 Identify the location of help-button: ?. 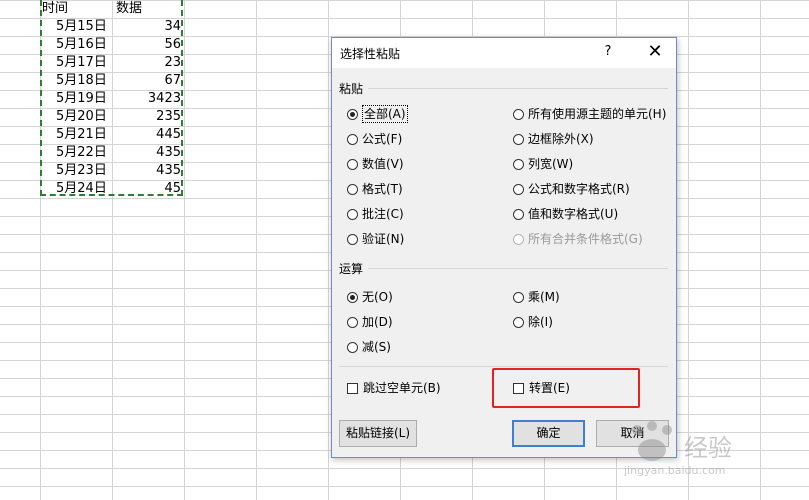
(608, 53).